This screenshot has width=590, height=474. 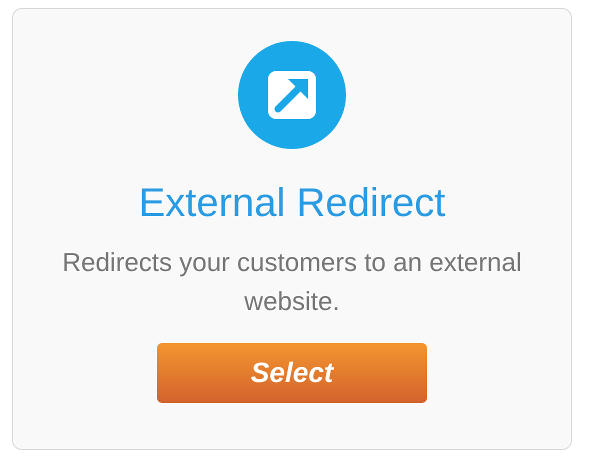 What do you see at coordinates (292, 95) in the screenshot?
I see `external-link-icon` at bounding box center [292, 95].